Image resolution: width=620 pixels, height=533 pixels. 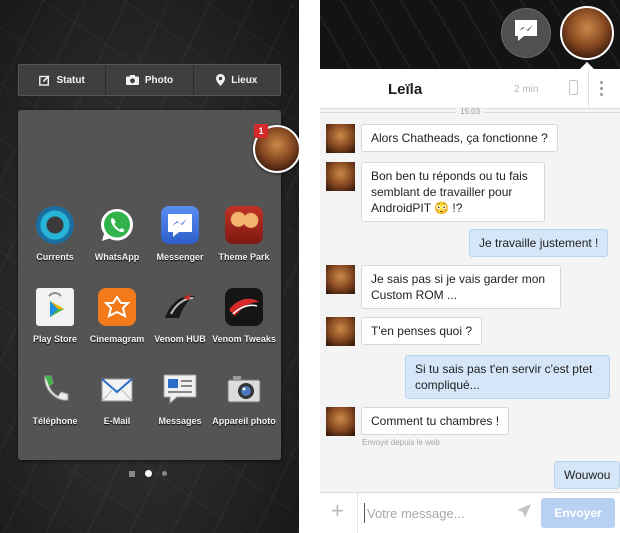 I want to click on app-label: E-Mail, so click(x=117, y=421).